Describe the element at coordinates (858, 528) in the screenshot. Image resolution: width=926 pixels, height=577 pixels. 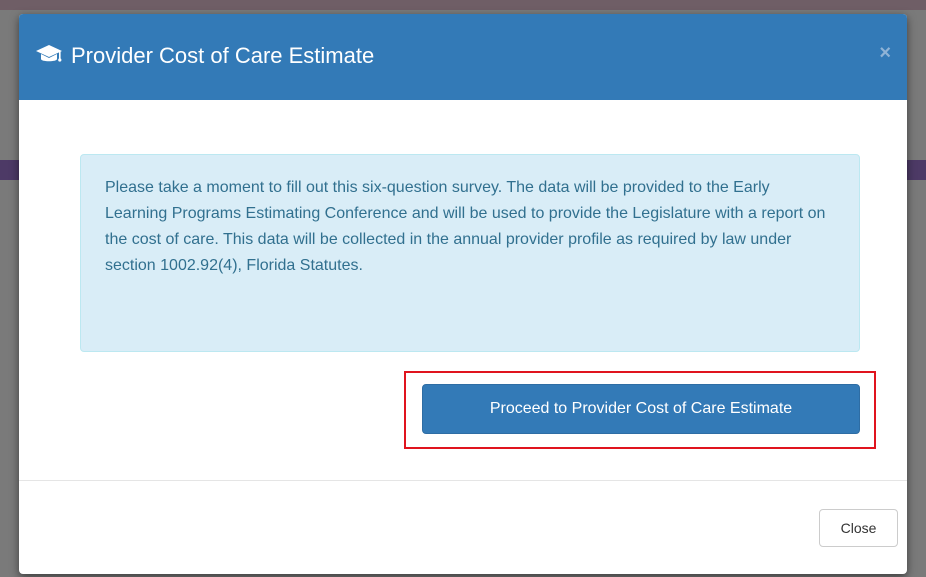
I see `close-button: Close` at that location.